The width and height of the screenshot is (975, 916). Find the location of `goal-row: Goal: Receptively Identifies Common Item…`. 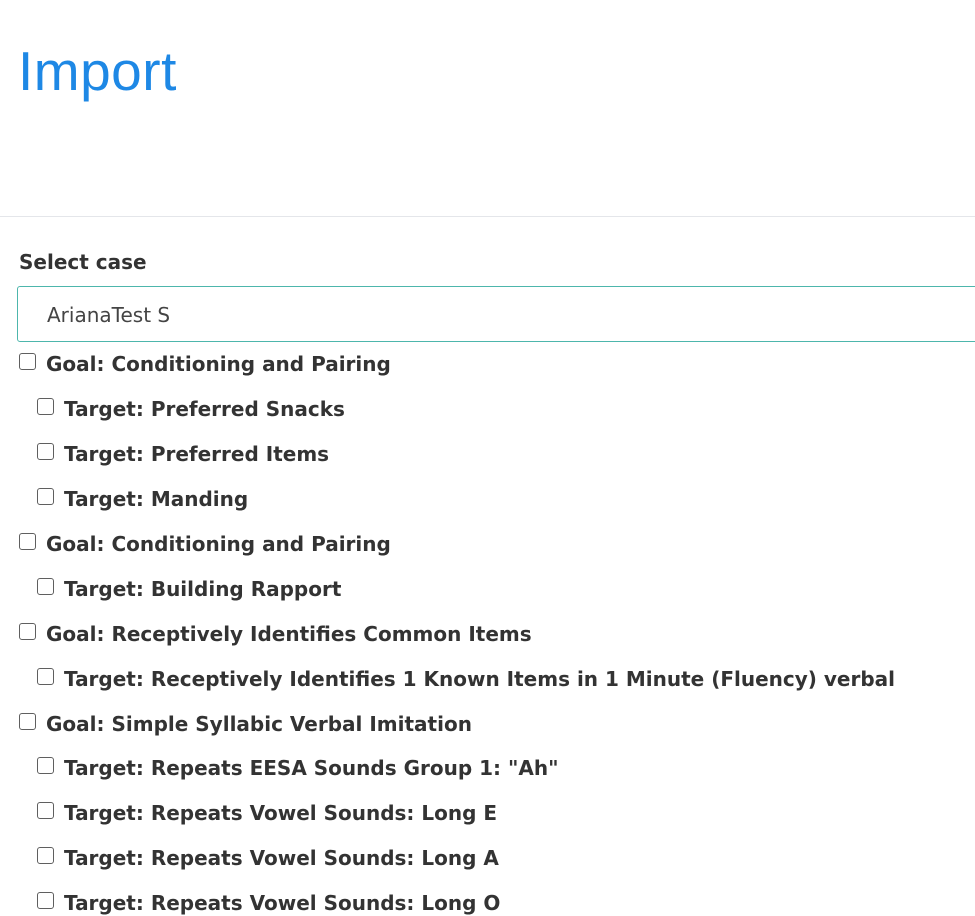

goal-row: Goal: Receptively Identifies Common Item… is located at coordinates (487, 633).